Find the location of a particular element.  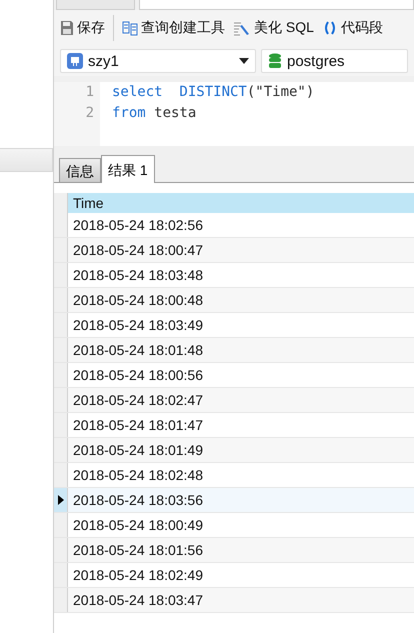

code-line: from testa is located at coordinates (155, 113).